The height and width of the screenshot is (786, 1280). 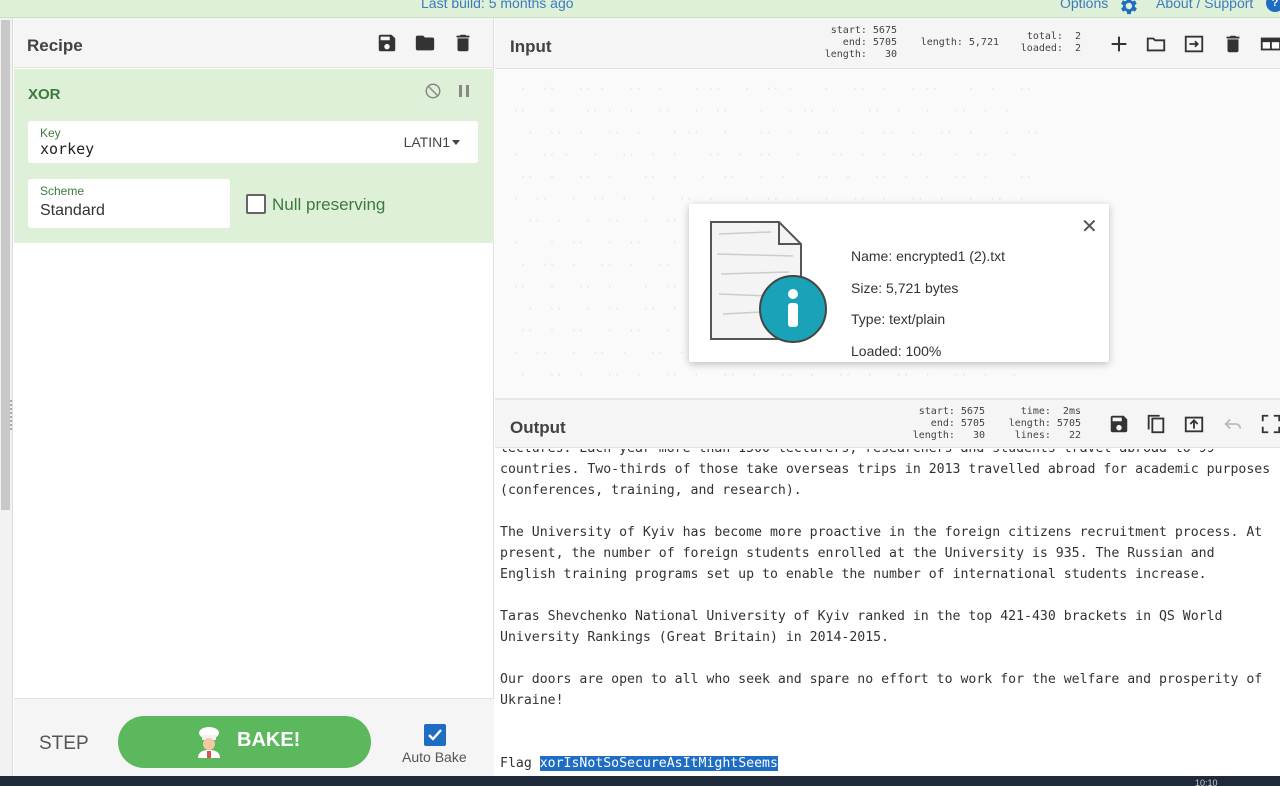 I want to click on help-icon: ?, so click(x=1273, y=6).